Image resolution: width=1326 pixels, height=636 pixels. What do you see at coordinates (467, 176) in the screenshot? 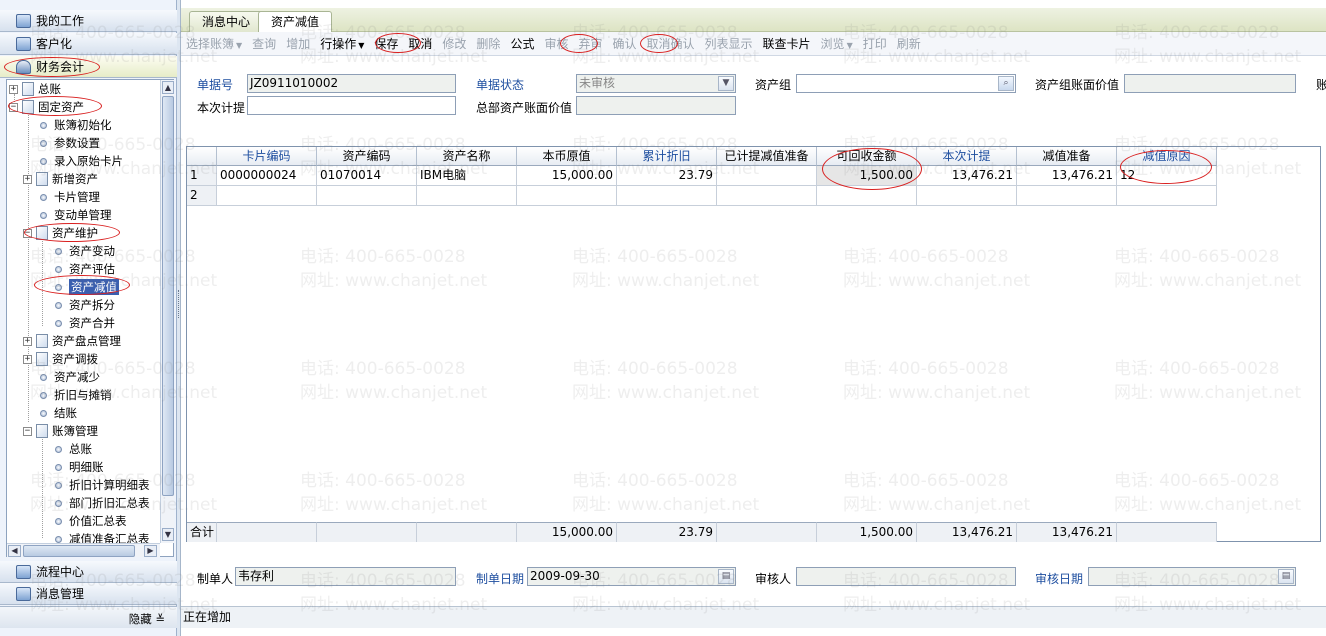
I see `grid-cell: IBM电脑` at bounding box center [467, 176].